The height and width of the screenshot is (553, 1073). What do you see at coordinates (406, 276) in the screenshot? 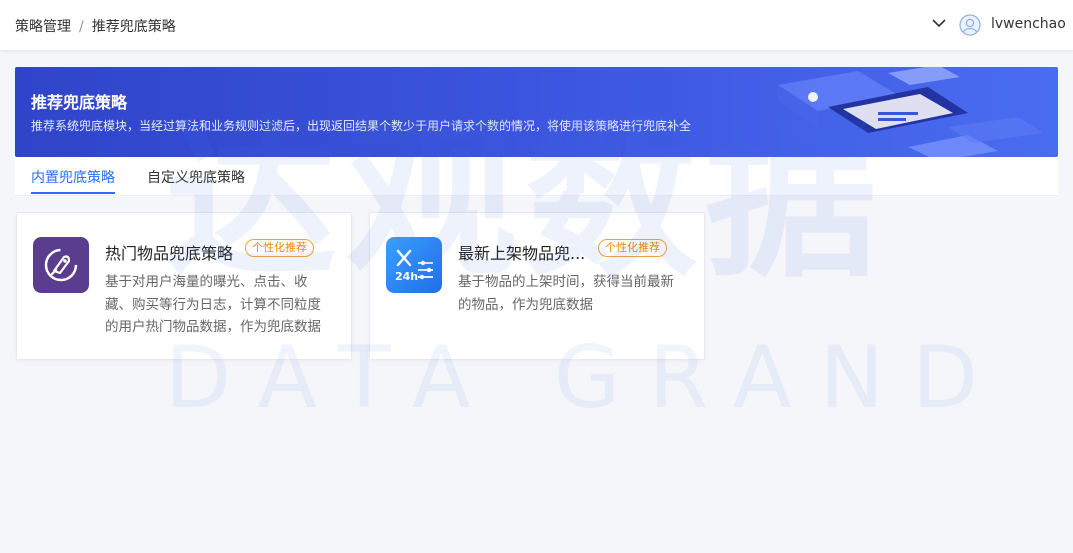
I see `svg-text: 24h` at bounding box center [406, 276].